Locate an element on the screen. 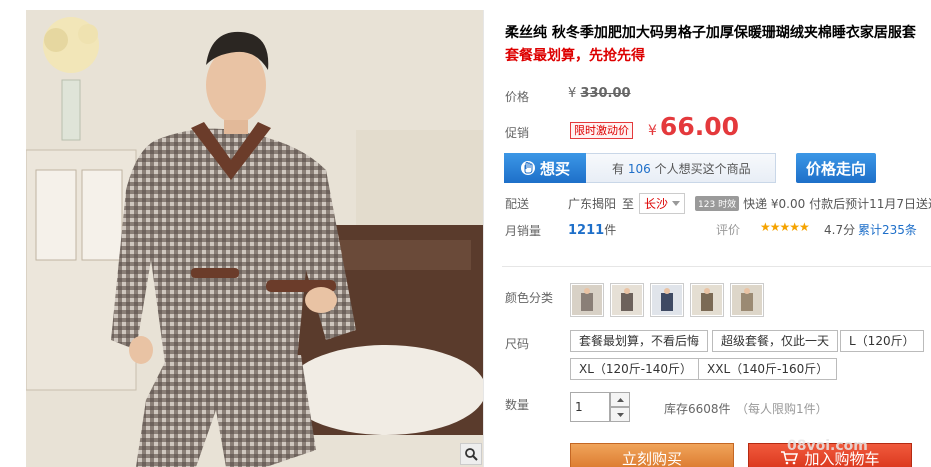 This screenshot has height=467, width=931. want-count-text: 有 106 个人想买这个商品 is located at coordinates (681, 168).